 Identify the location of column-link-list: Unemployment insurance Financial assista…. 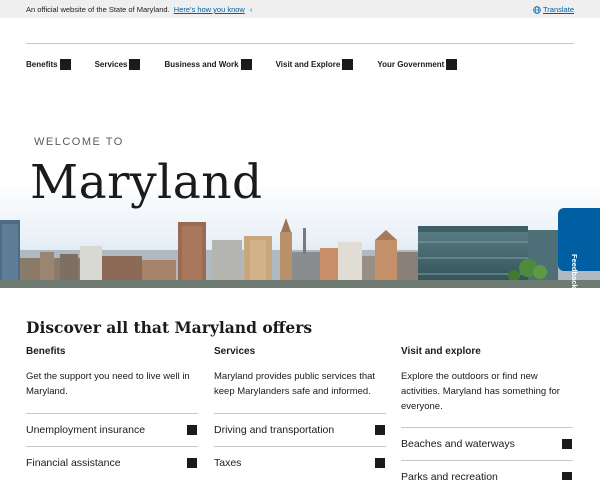
(112, 446).